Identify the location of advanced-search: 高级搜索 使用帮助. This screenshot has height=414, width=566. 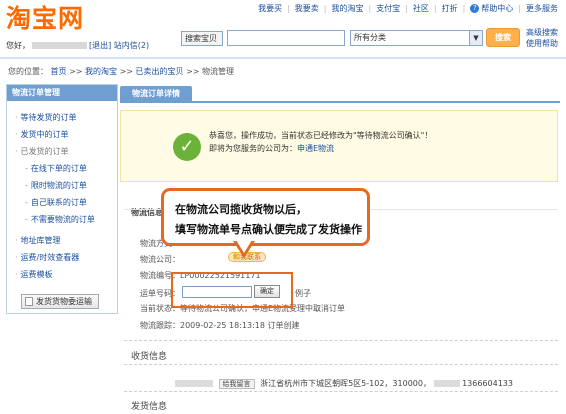
(542, 38).